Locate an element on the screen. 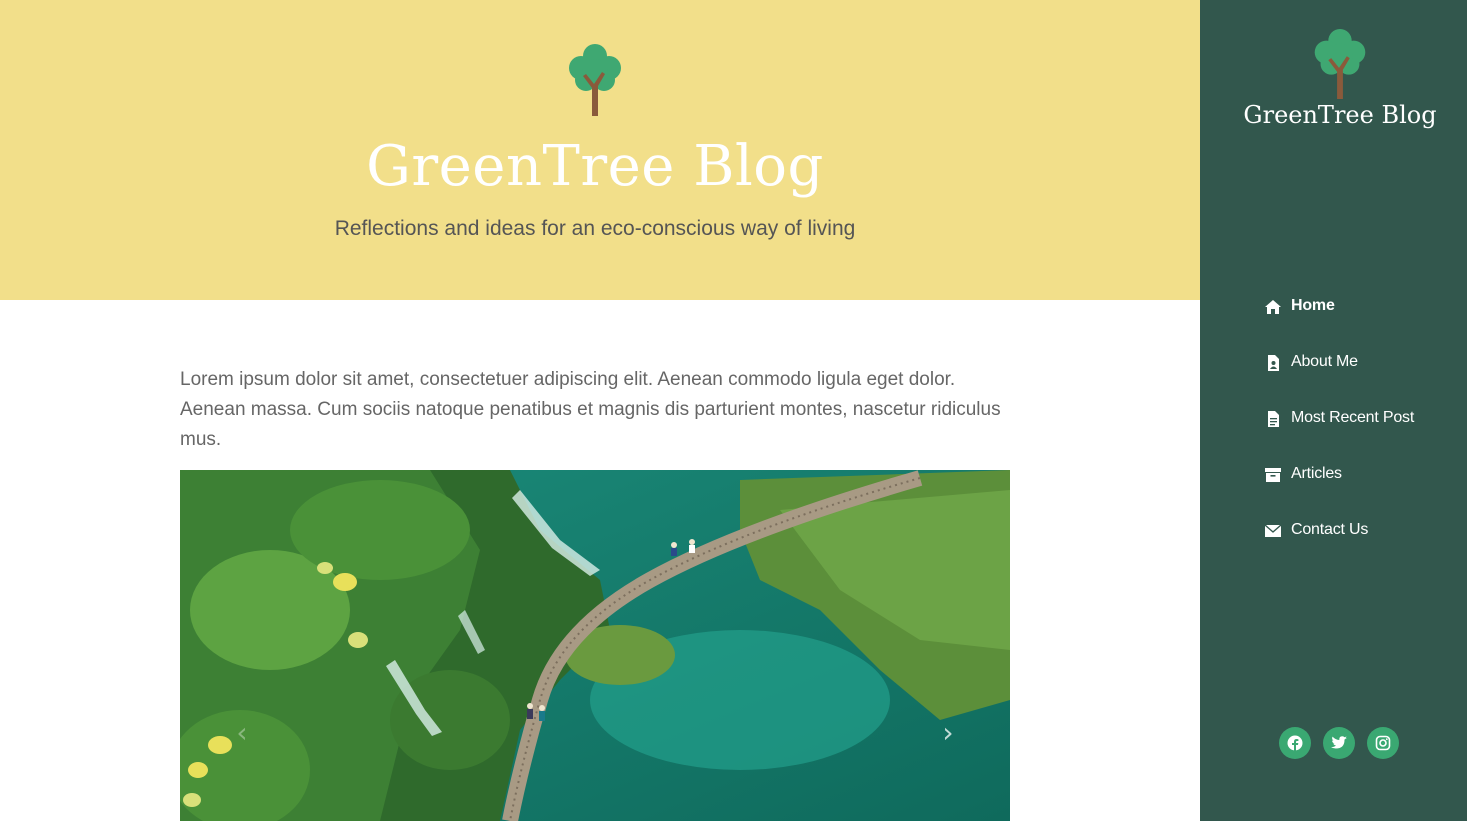  sidebar-title: GreenTree Blog is located at coordinates (1333, 115).